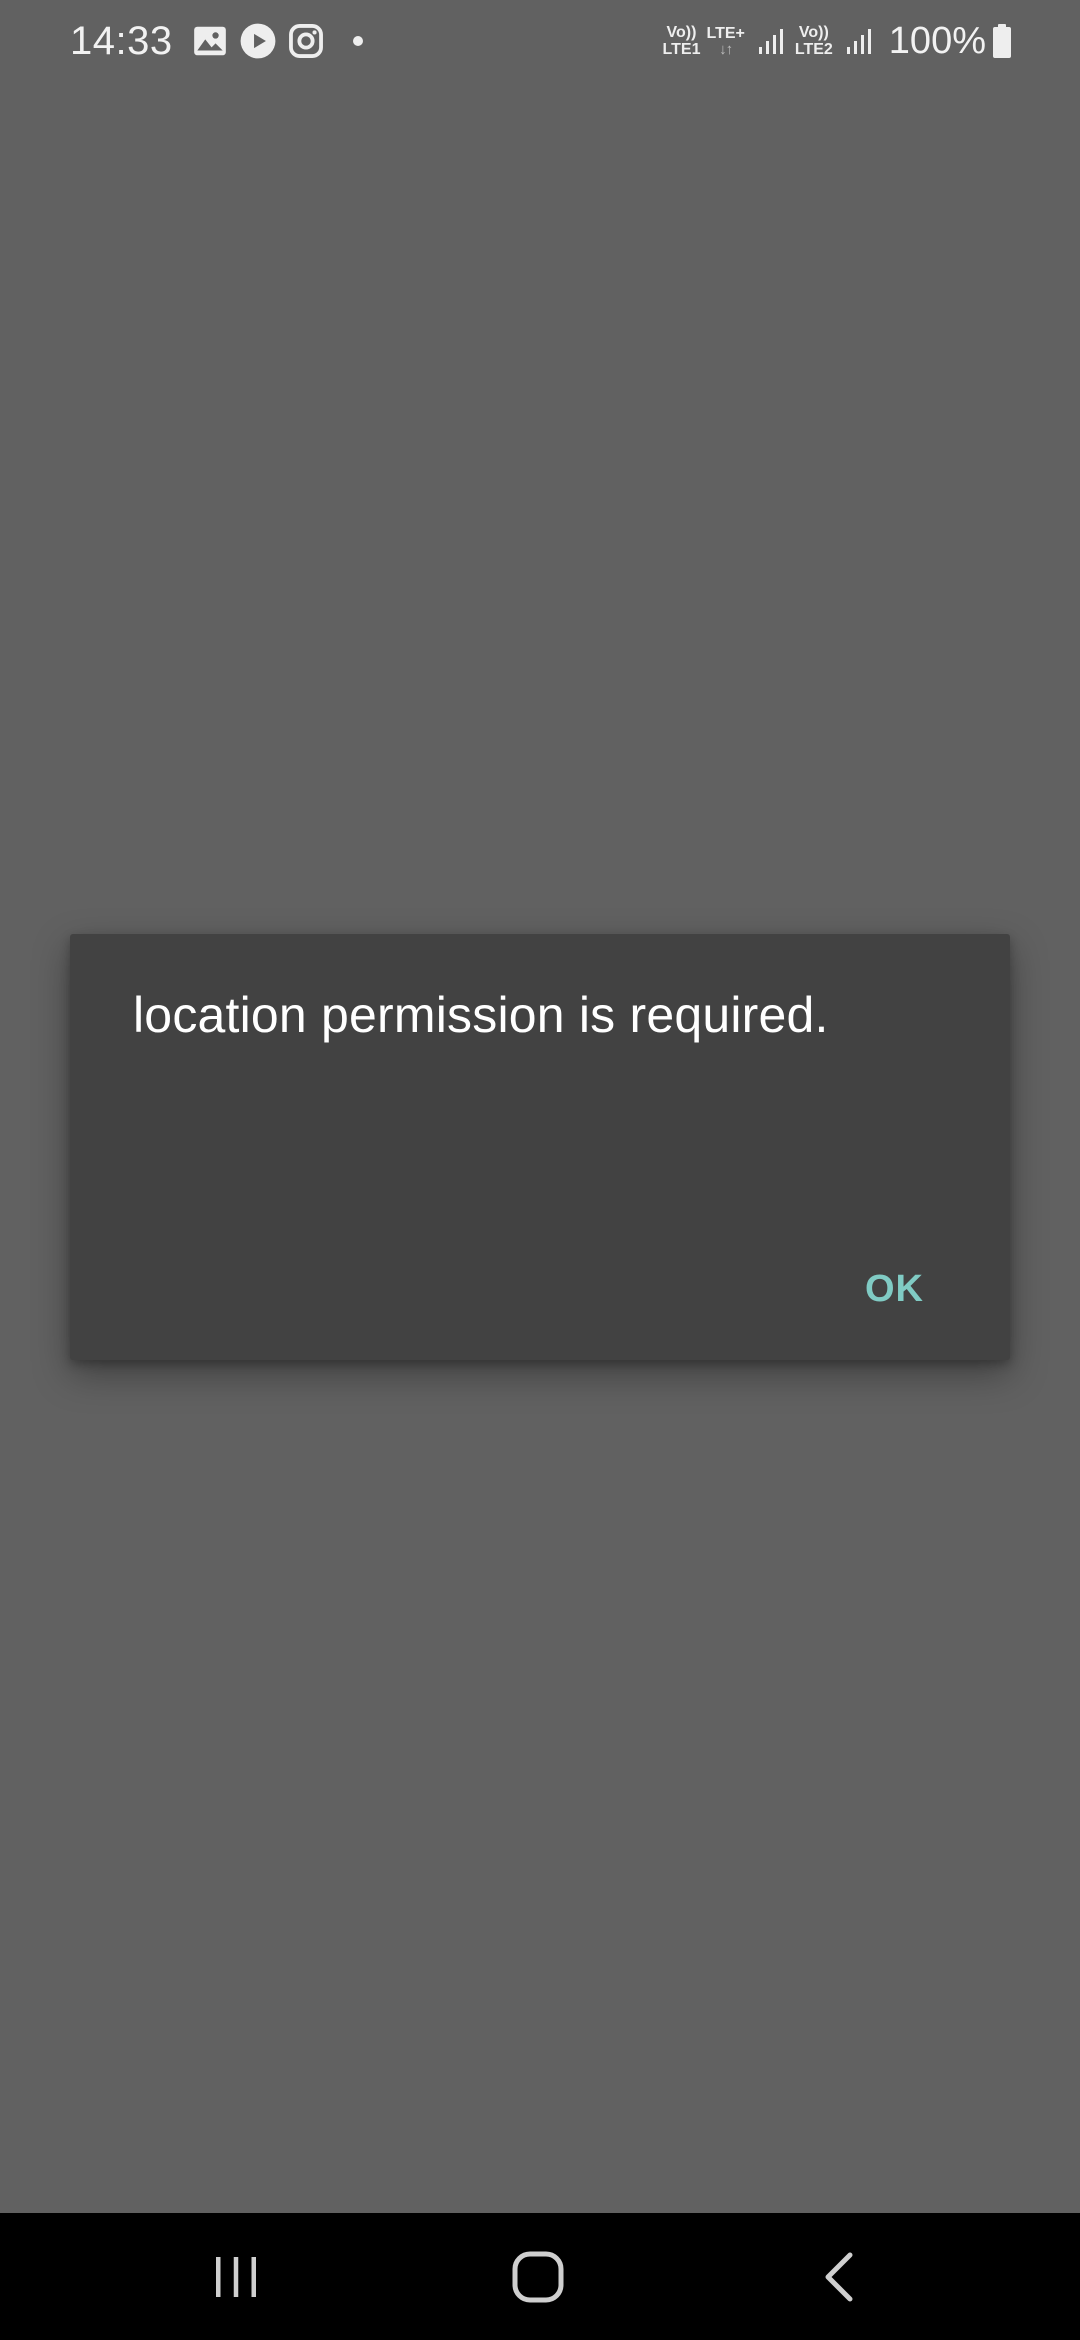 The height and width of the screenshot is (2340, 1080). I want to click on data-type-label: LTE+ ↓↑, so click(725, 41).